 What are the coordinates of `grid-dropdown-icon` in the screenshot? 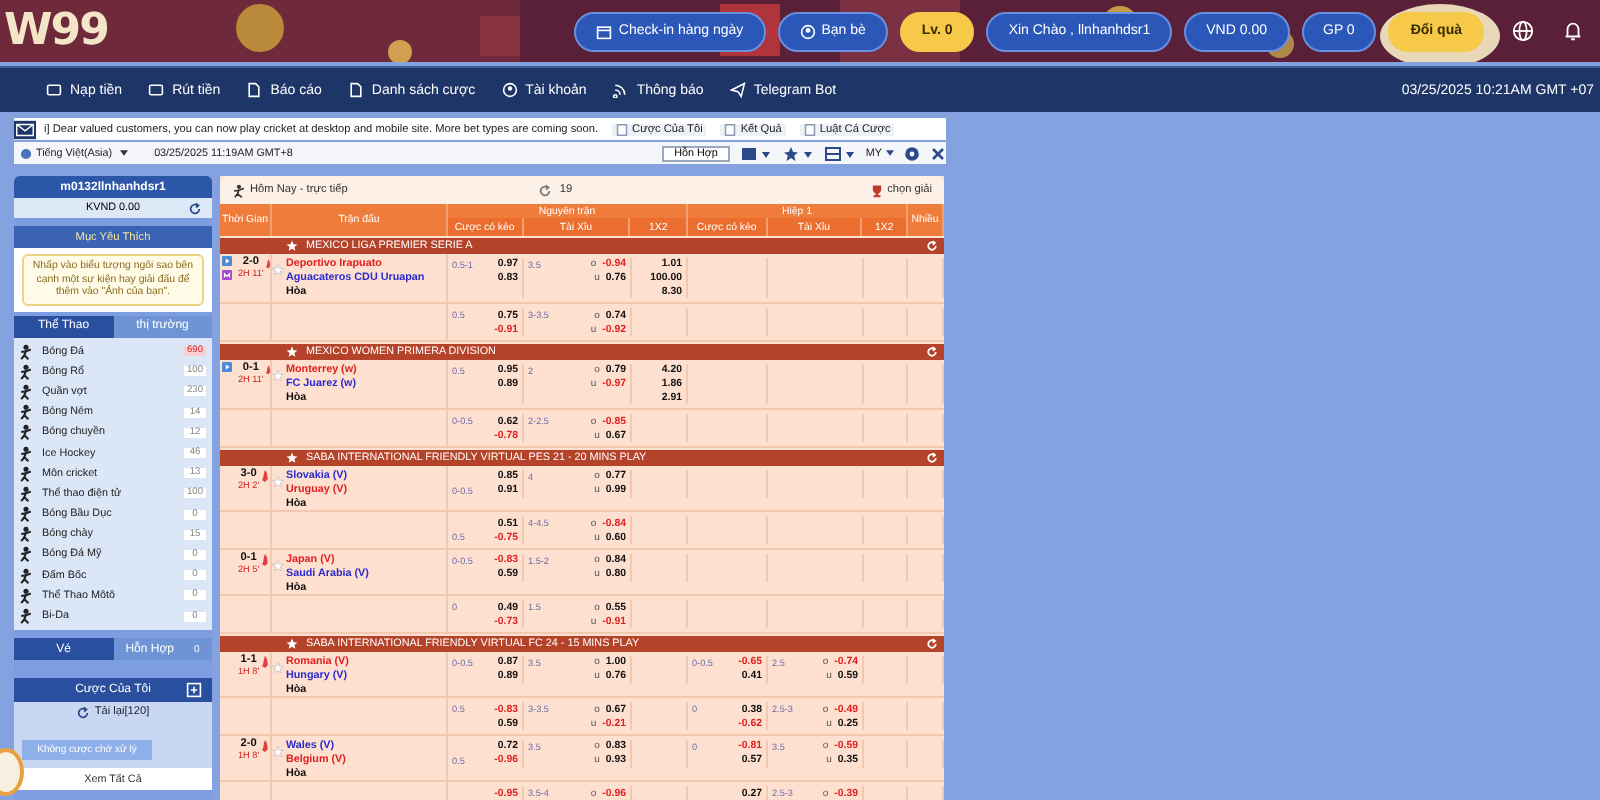 It's located at (839, 153).